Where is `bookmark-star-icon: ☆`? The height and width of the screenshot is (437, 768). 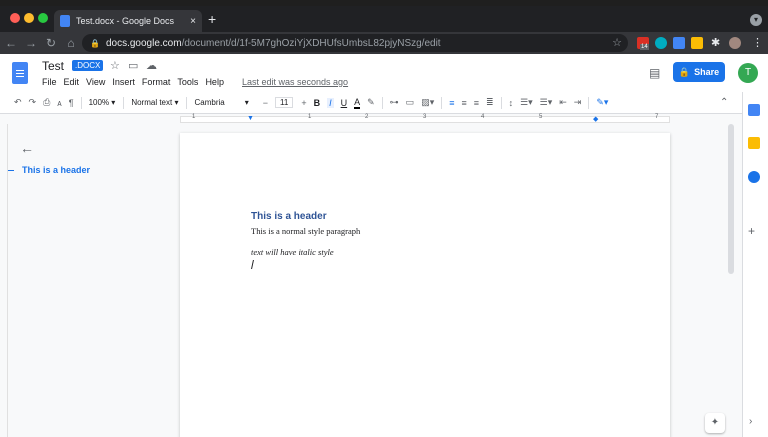
bookmark-star-icon: ☆ is located at coordinates (617, 42).